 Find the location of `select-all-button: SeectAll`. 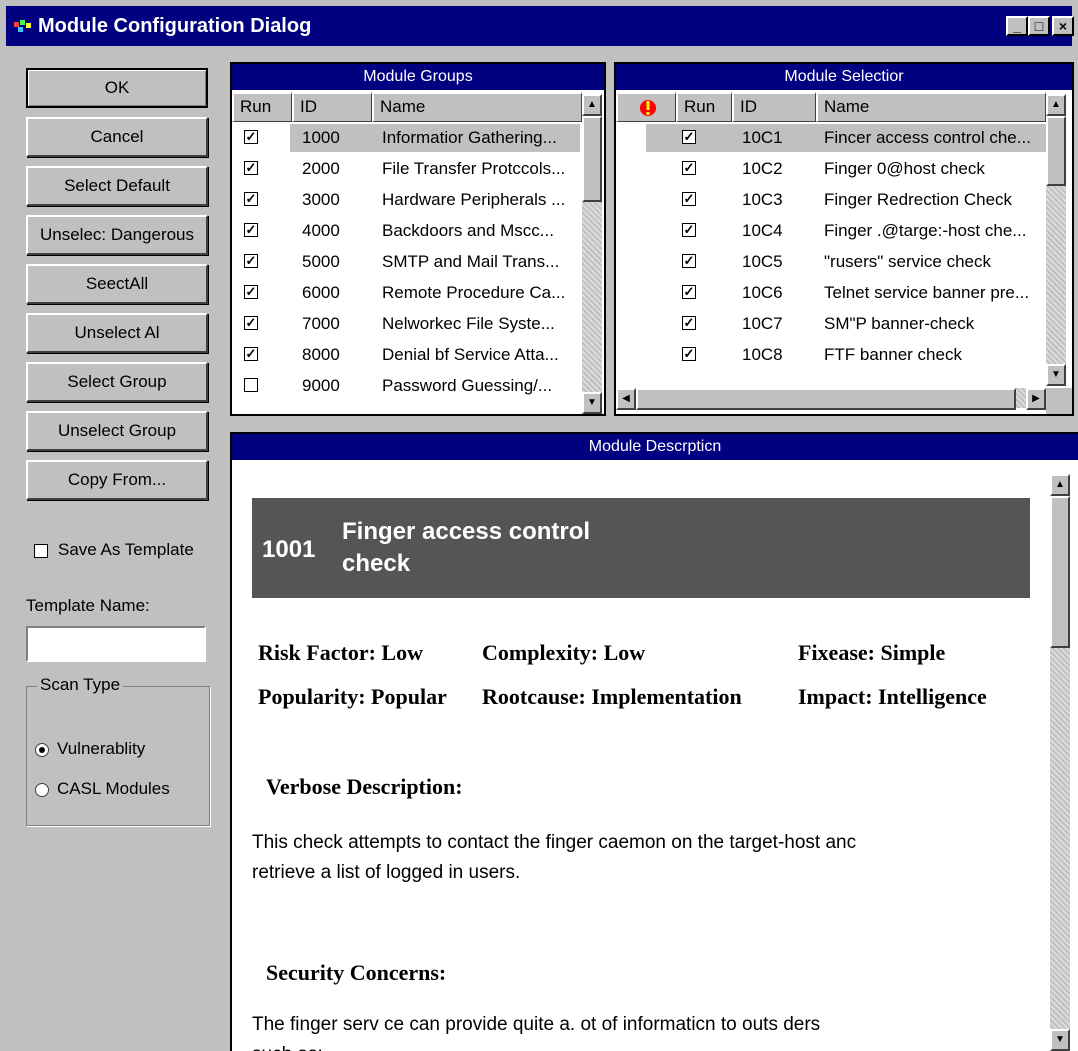

select-all-button: SeectAll is located at coordinates (117, 284).